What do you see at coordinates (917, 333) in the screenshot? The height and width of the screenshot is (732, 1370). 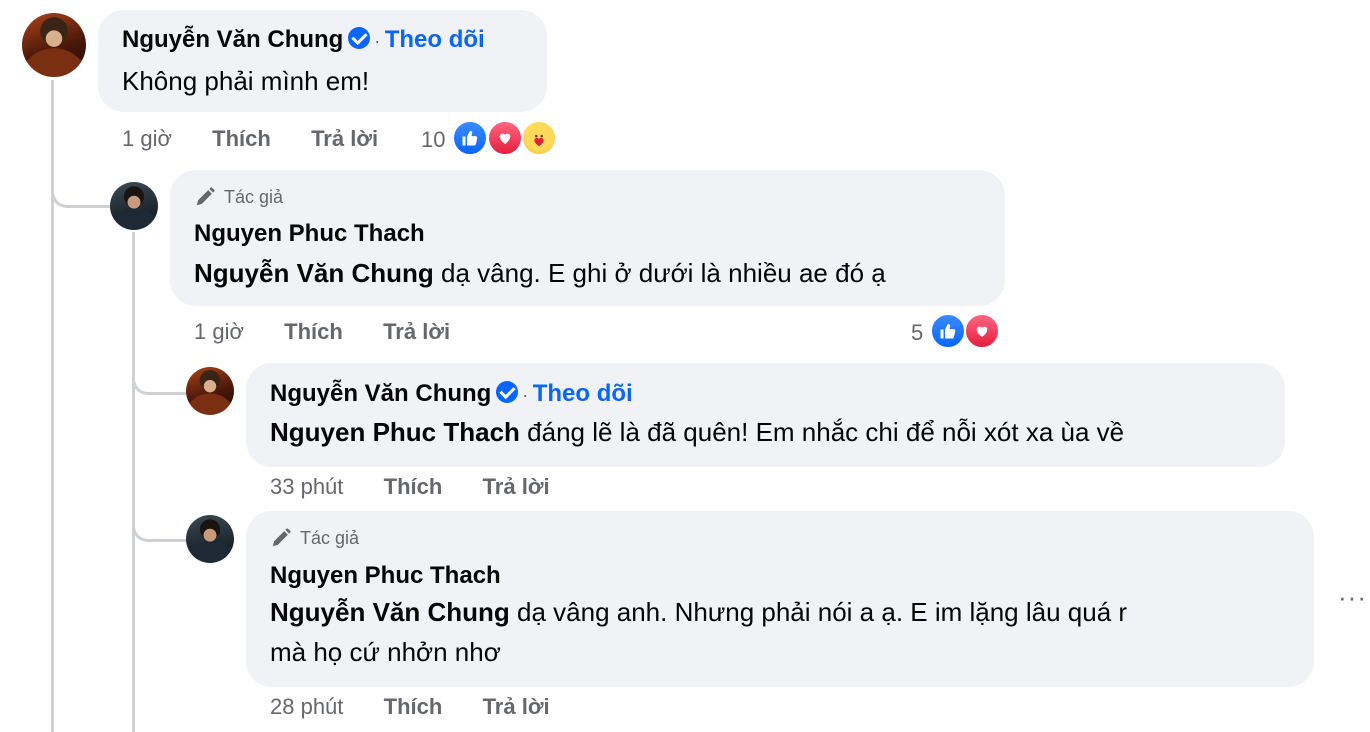 I see `reaction-count: 5` at bounding box center [917, 333].